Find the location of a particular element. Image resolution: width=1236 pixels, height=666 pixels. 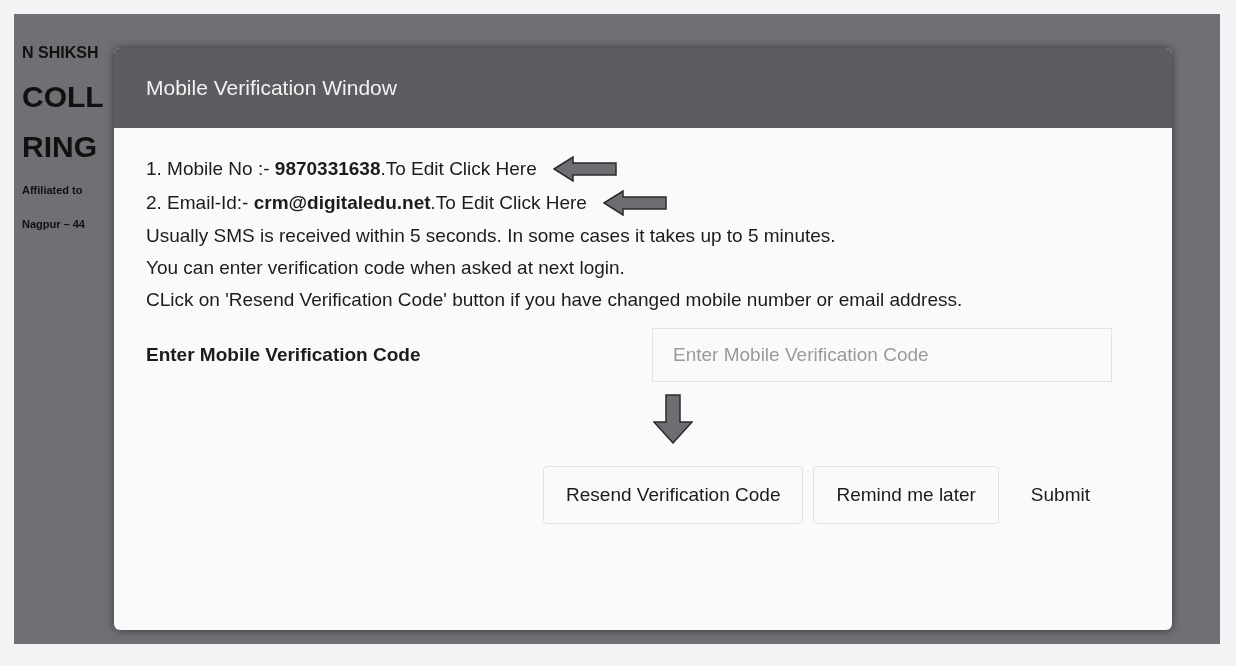

contact-info-text: 1. Mobile No :- 9870331638 is located at coordinates (263, 169).